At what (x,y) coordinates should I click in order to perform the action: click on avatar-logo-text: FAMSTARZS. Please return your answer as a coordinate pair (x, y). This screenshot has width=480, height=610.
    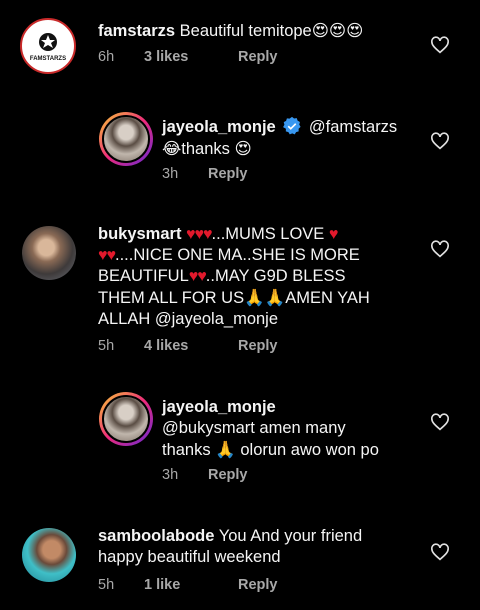
    Looking at the image, I should click on (48, 59).